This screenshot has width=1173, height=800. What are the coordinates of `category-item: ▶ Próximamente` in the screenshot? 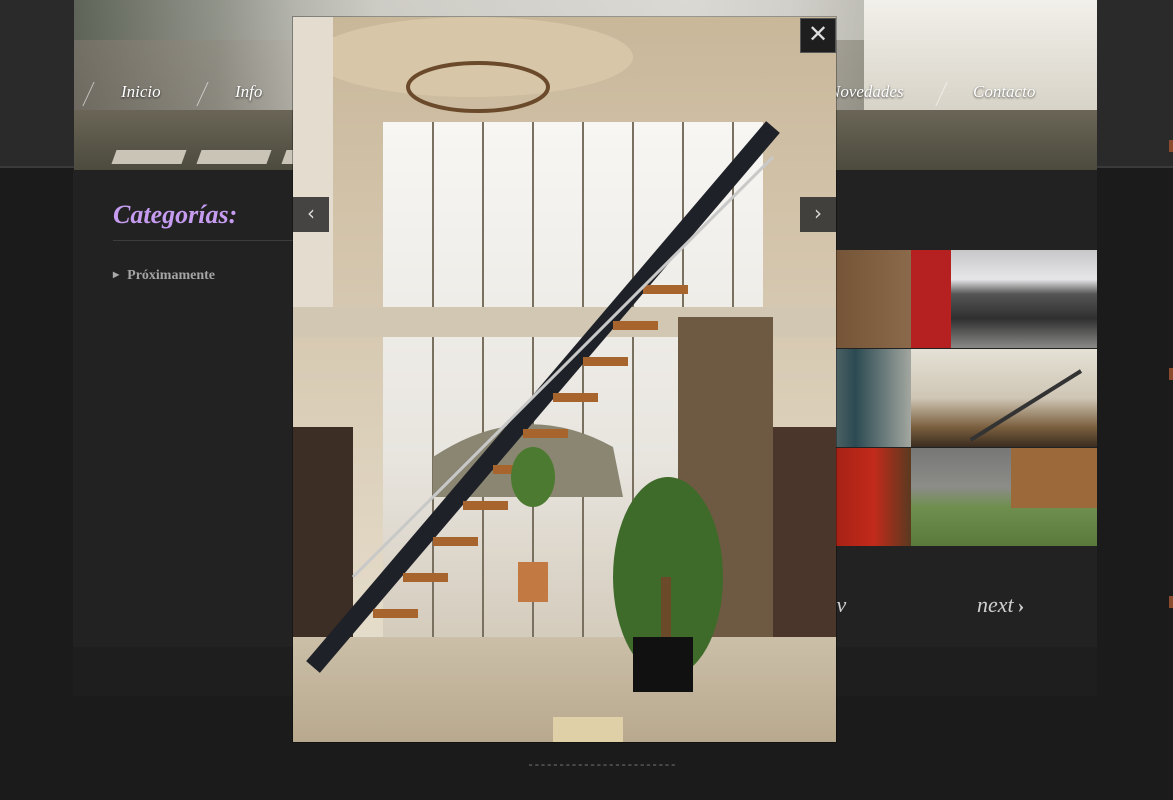 It's located at (164, 276).